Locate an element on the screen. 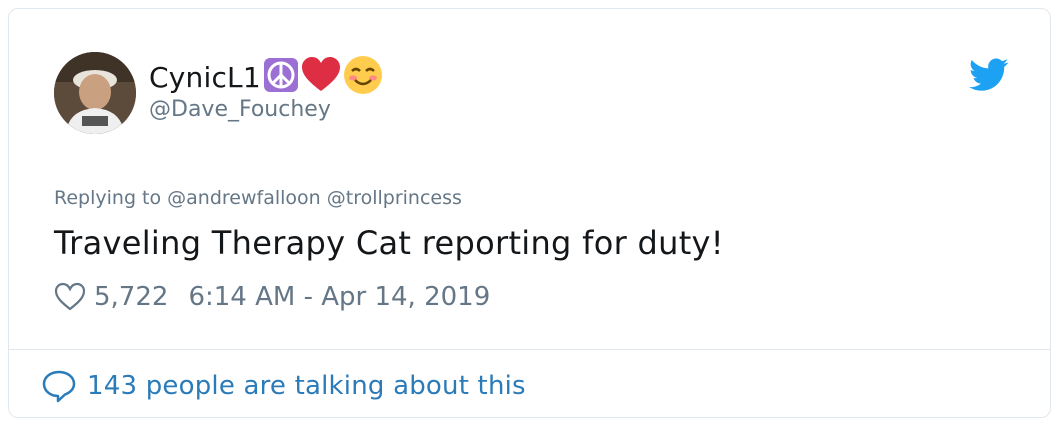 This screenshot has width=1061, height=430. divider is located at coordinates (529, 349).